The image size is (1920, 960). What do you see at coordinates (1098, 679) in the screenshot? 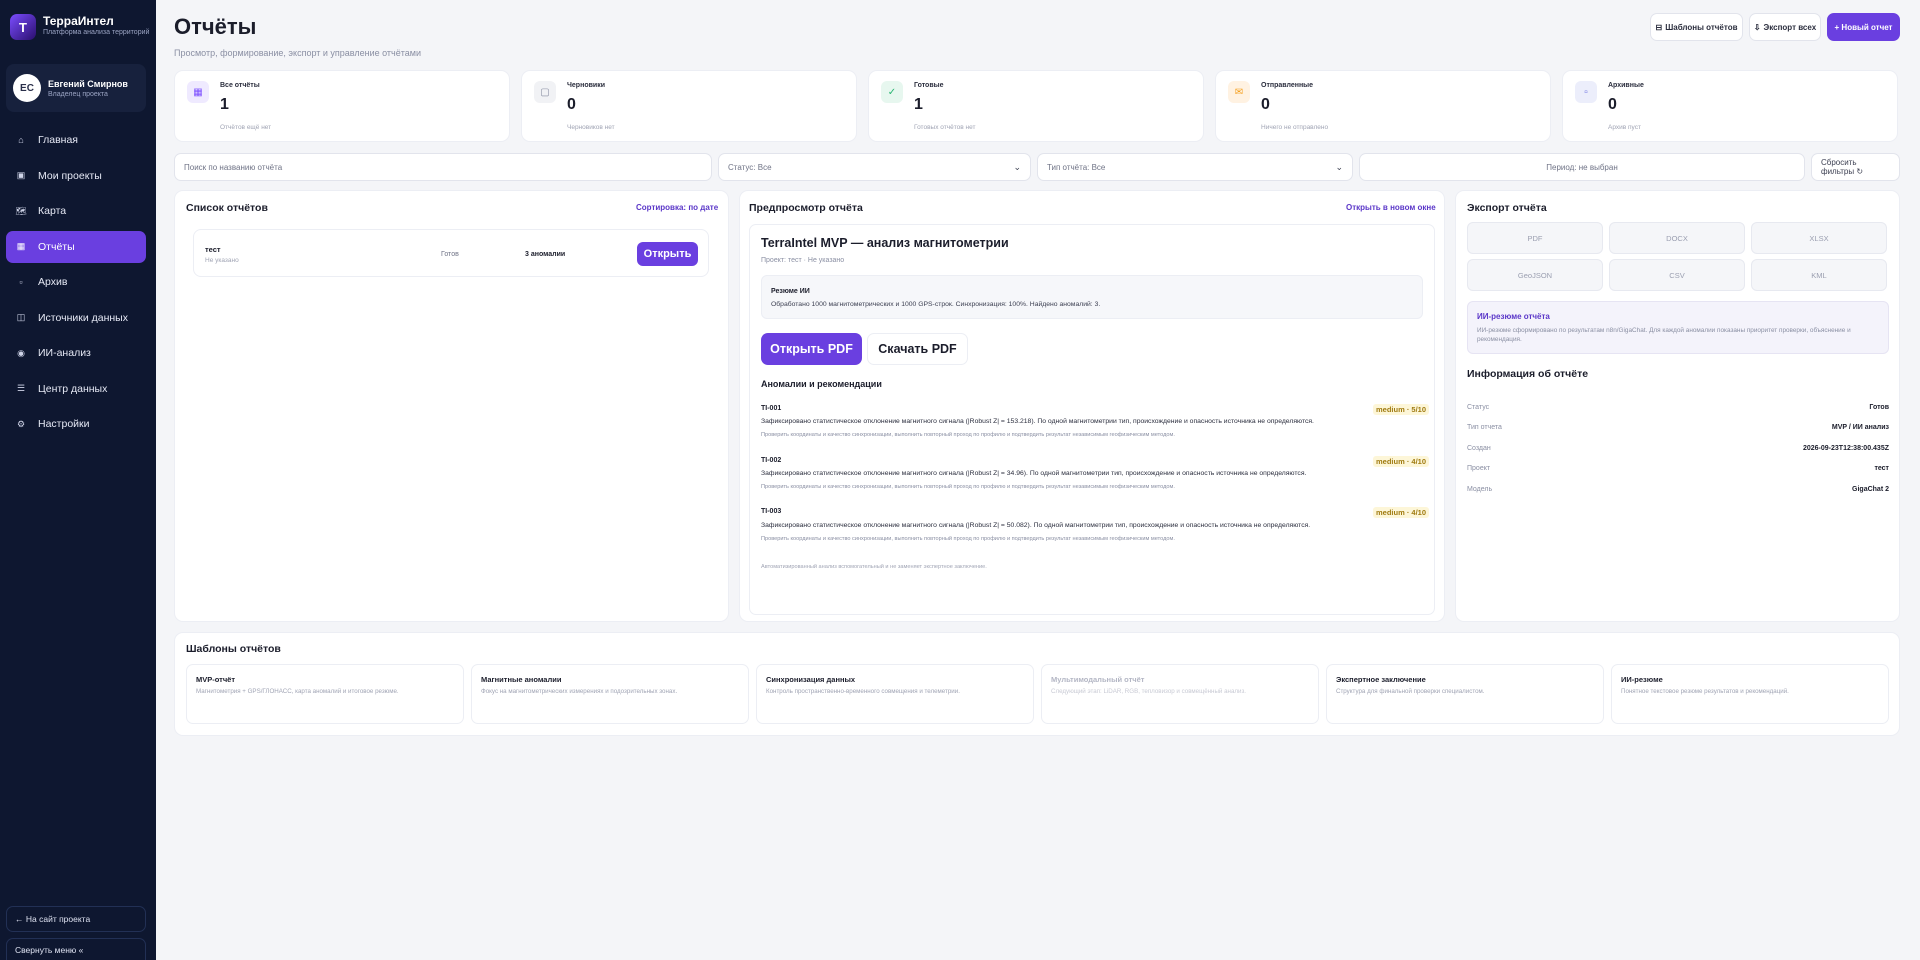
I see `template-name: Мультимодальный отчёт` at bounding box center [1098, 679].